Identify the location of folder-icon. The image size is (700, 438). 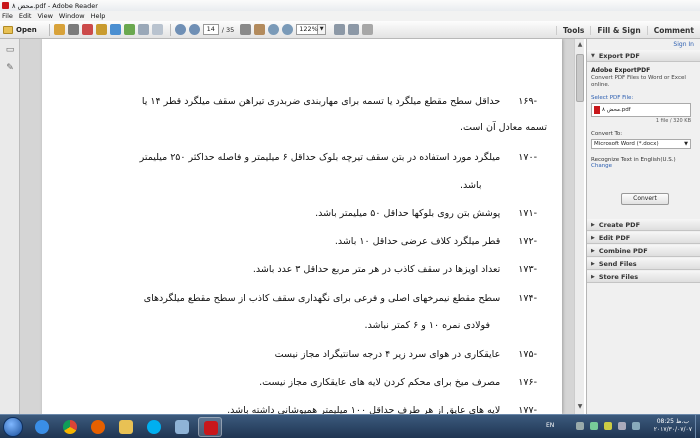
(126, 427).